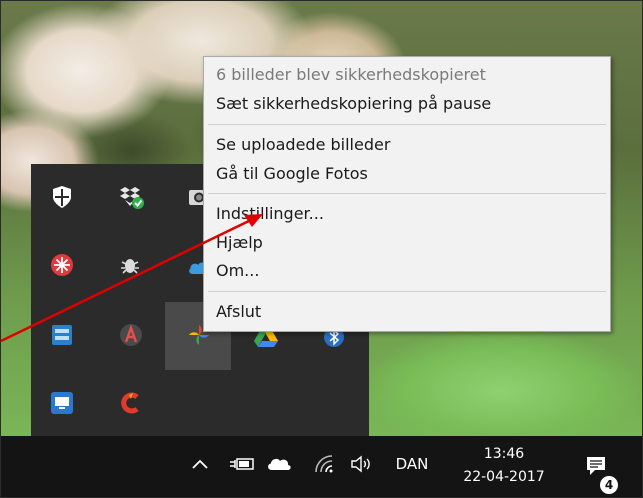 The image size is (643, 498). I want to click on ccleaner-icon, so click(131, 403).